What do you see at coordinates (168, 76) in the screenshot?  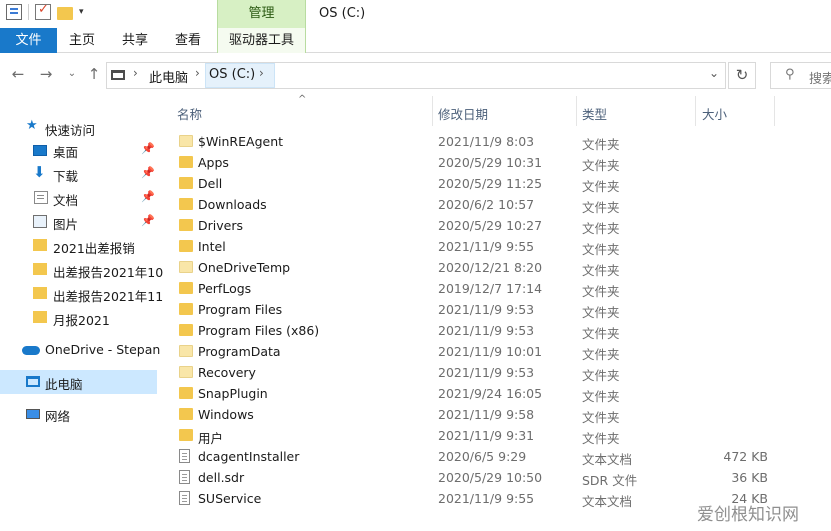 I see `breadcrumb-this-pc: 此电脑` at bounding box center [168, 76].